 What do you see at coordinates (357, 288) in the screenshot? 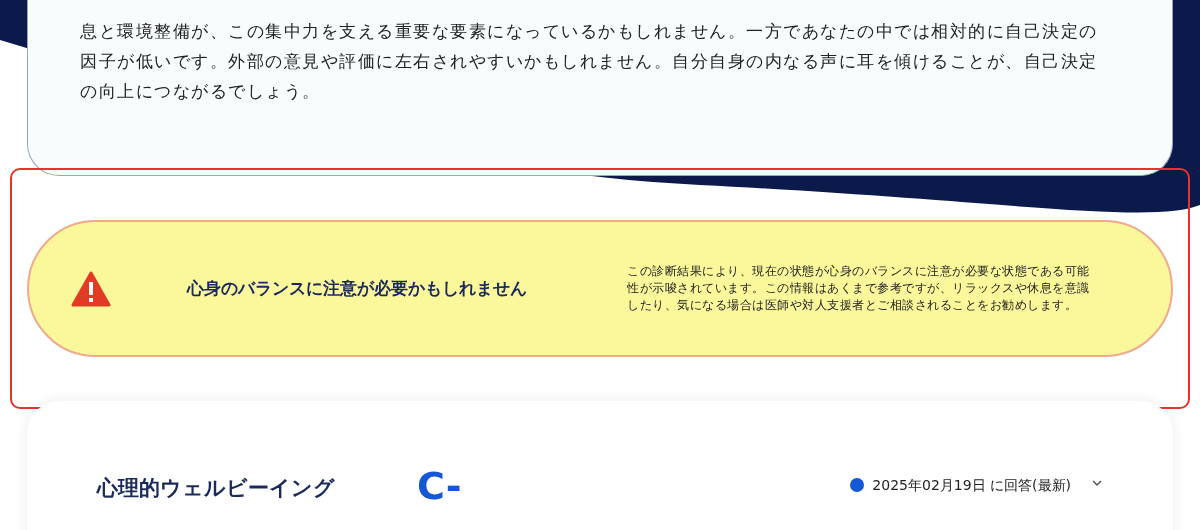
I see `alert-title: 心身のバランスに注意が必要かもしれません` at bounding box center [357, 288].